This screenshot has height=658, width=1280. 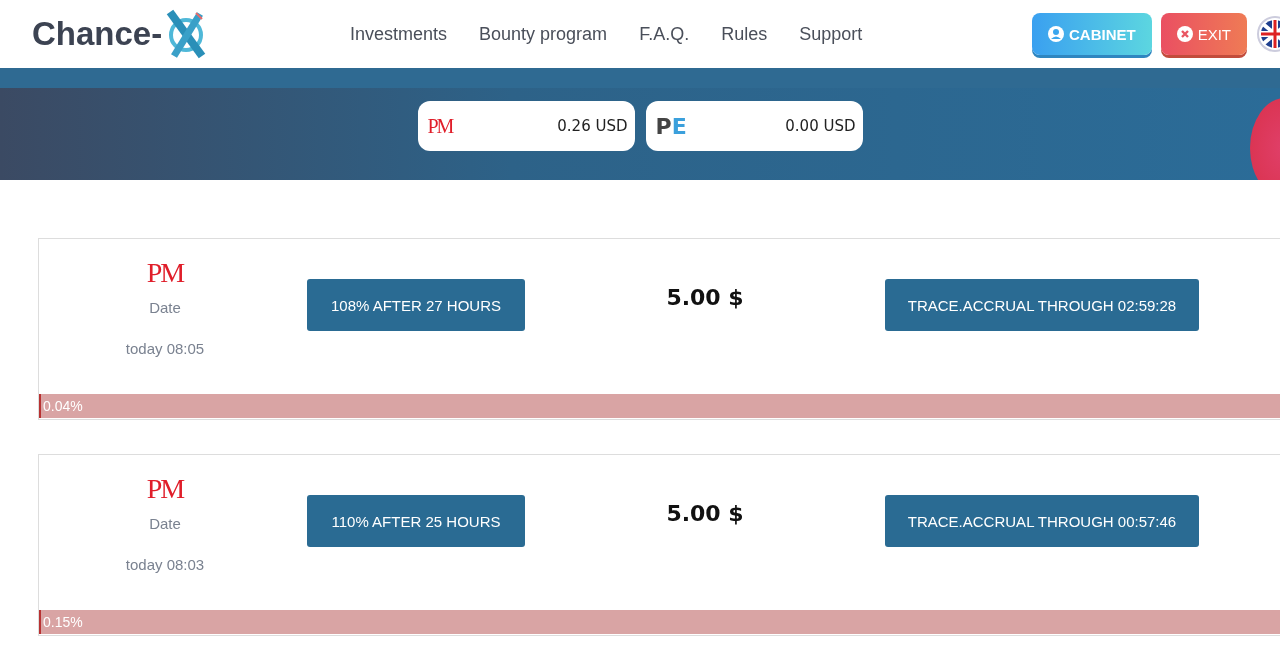 What do you see at coordinates (671, 126) in the screenshot?
I see `pe-logo: PE` at bounding box center [671, 126].